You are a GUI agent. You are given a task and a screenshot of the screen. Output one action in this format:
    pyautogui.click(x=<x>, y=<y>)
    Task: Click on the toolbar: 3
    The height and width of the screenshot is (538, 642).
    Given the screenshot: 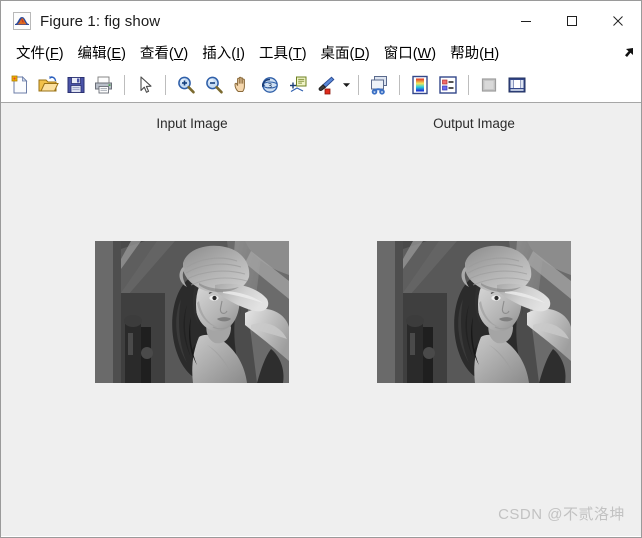 What is the action you would take?
    pyautogui.click(x=321, y=85)
    